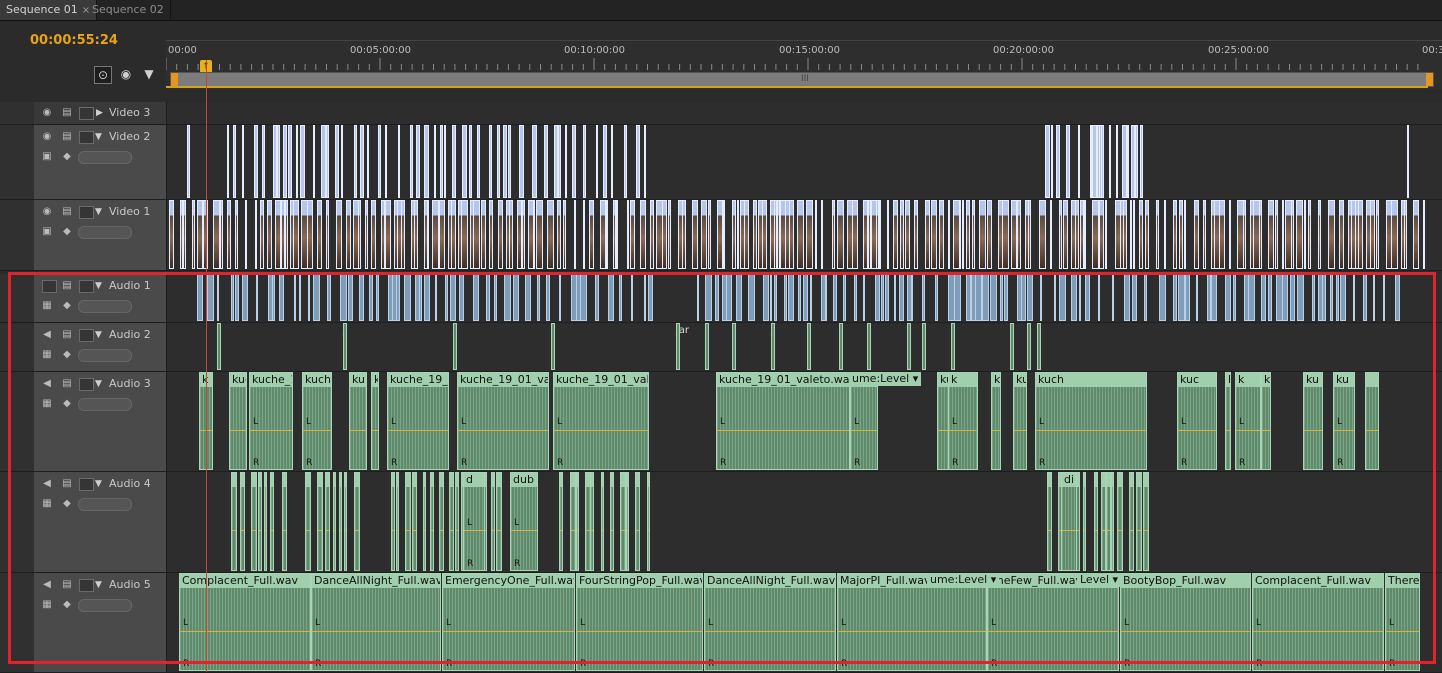 This screenshot has height=673, width=1442. I want to click on audio-clip: kuche_1 L R, so click(271, 421).